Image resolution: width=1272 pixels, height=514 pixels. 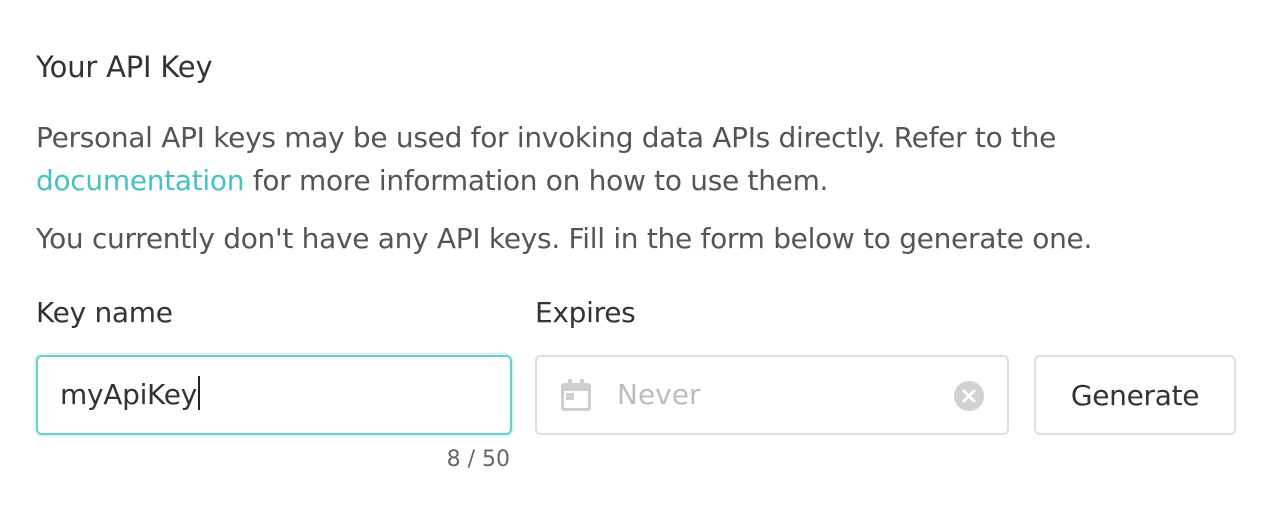 I want to click on key-name-input: myApiKey, so click(x=274, y=395).